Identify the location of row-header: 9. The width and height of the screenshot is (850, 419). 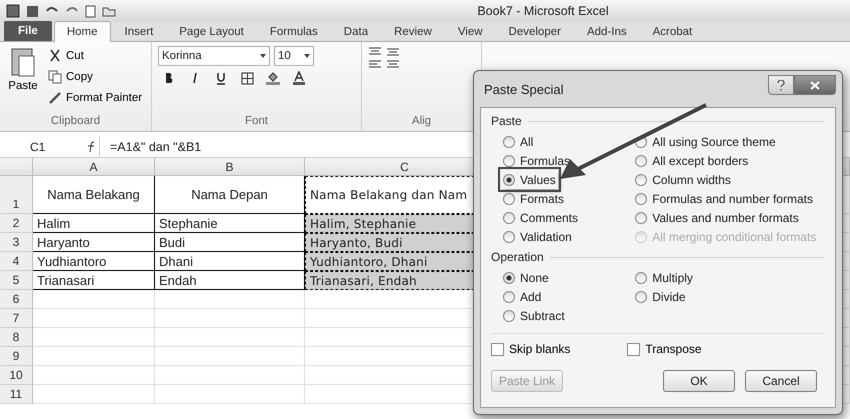
(16, 356).